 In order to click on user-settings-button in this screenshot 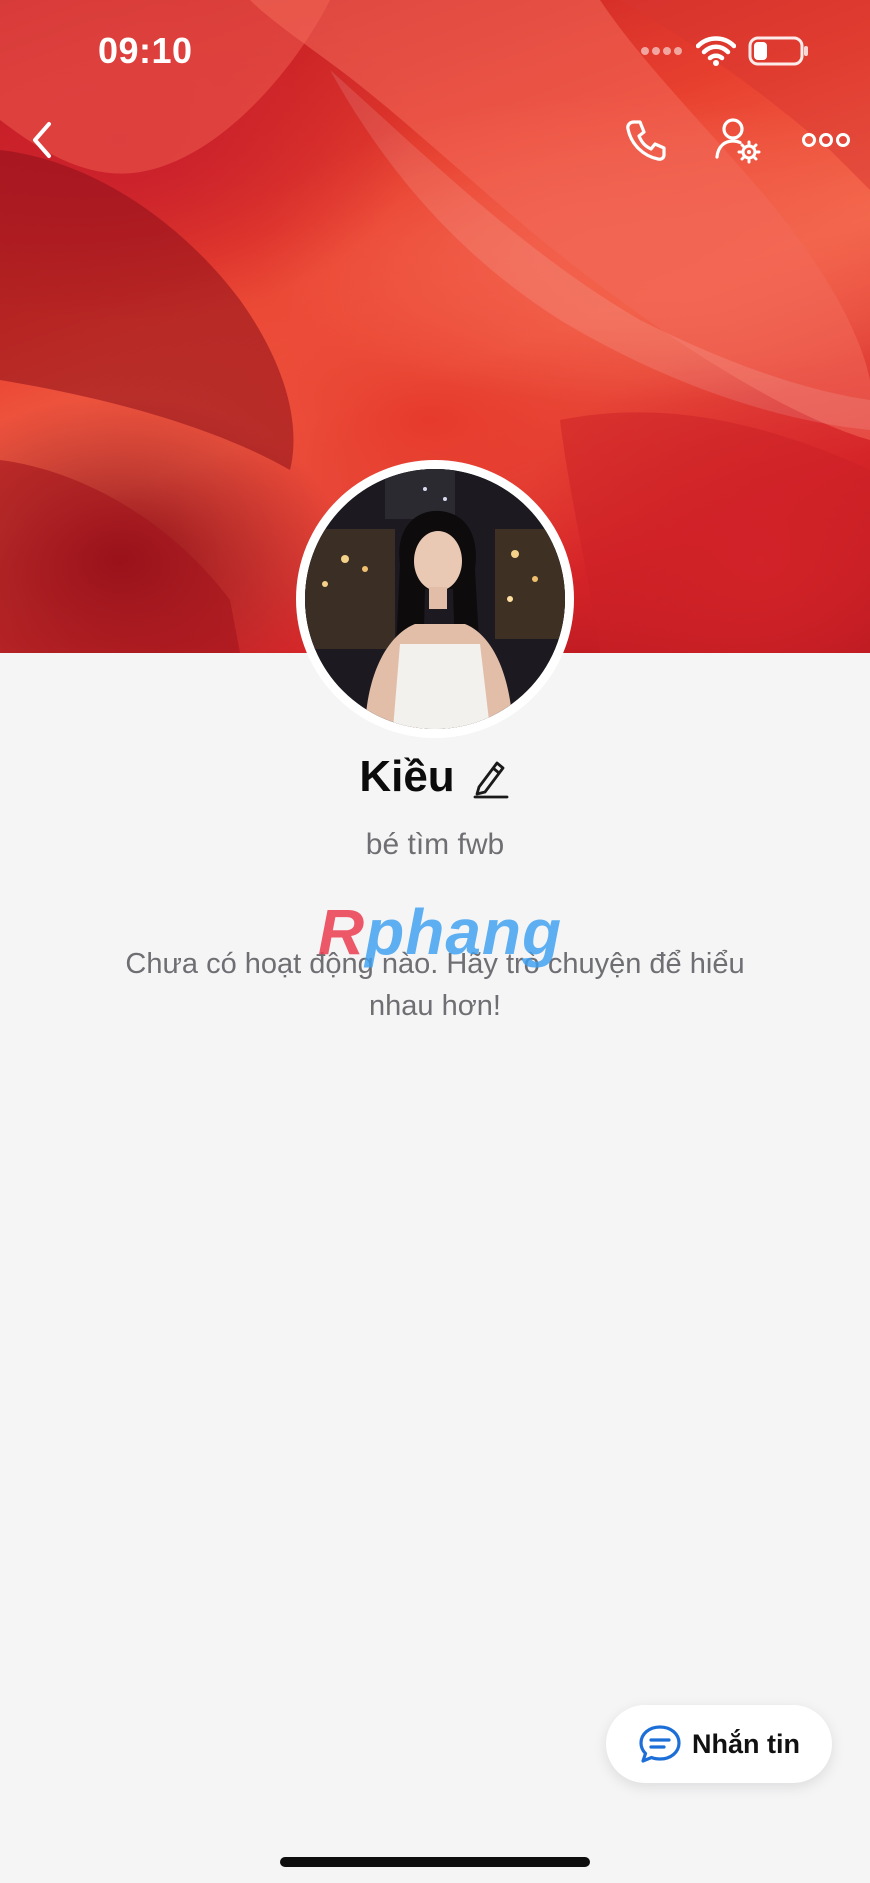, I will do `click(738, 140)`.